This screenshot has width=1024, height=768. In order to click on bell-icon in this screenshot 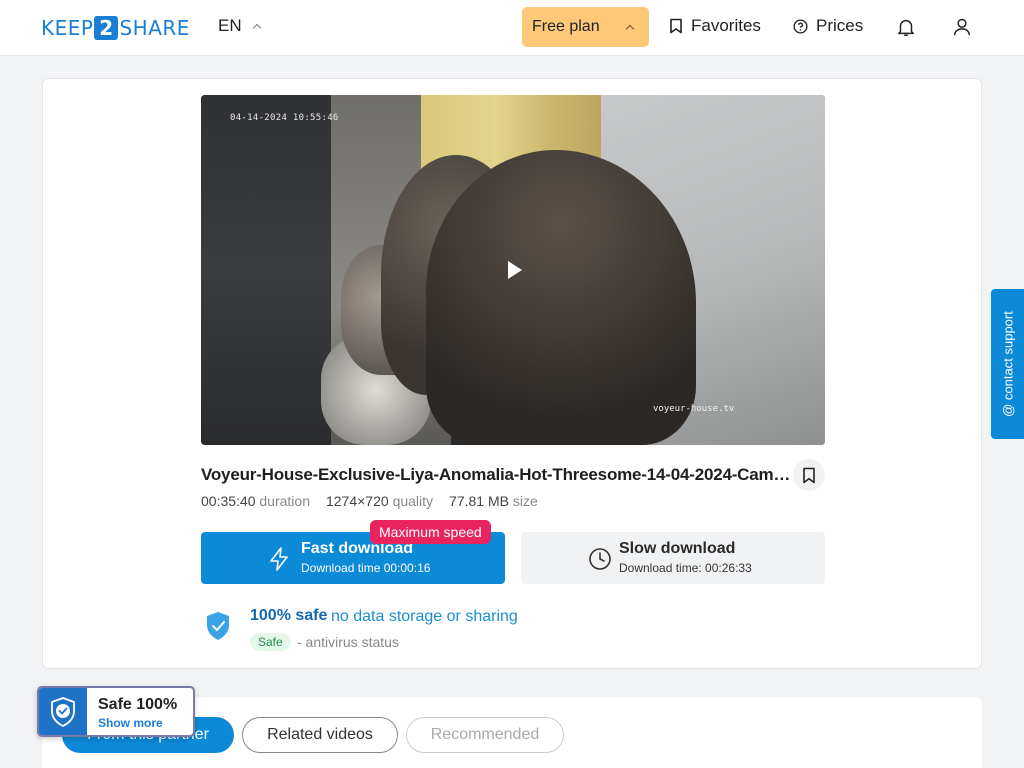, I will do `click(906, 27)`.